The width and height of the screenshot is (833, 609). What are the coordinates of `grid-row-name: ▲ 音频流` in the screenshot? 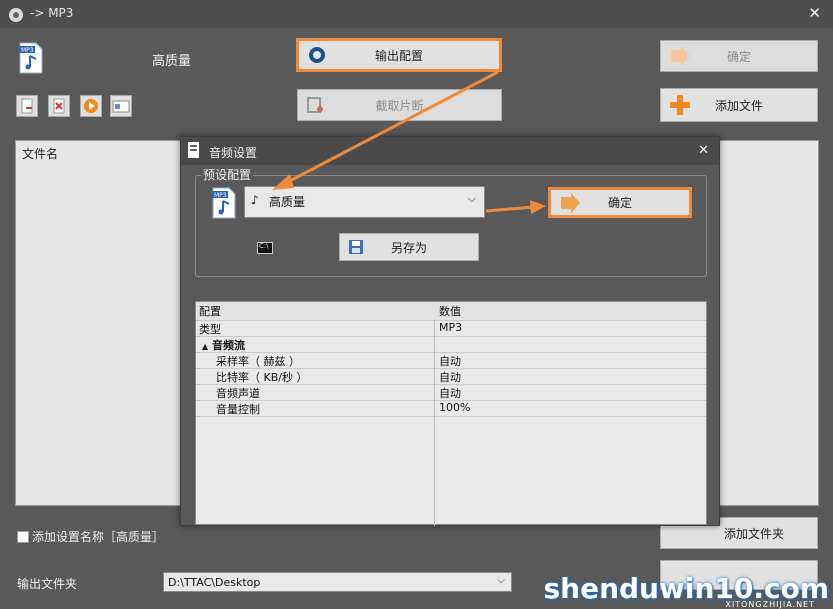 It's located at (223, 345).